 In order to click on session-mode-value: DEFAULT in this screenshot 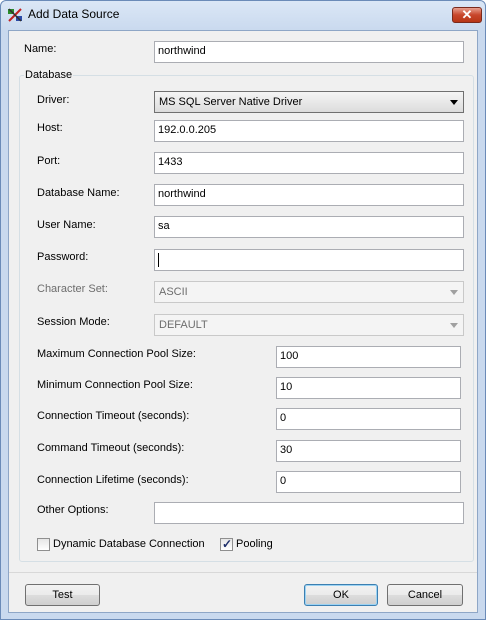, I will do `click(183, 325)`.